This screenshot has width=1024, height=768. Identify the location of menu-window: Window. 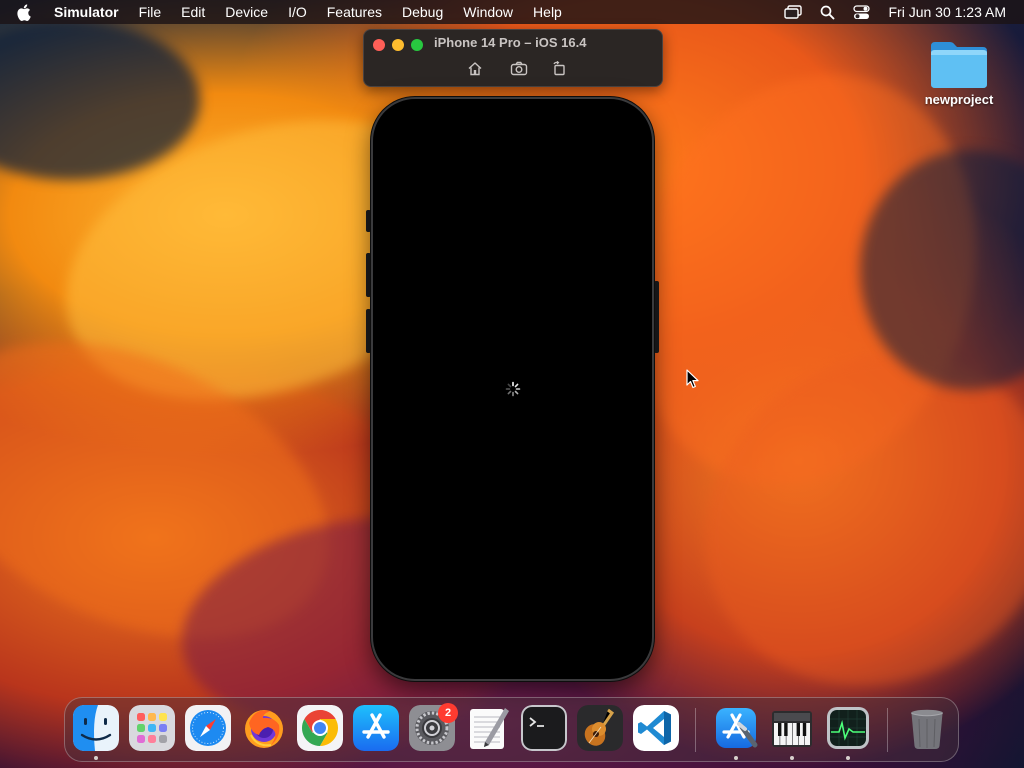
(488, 12).